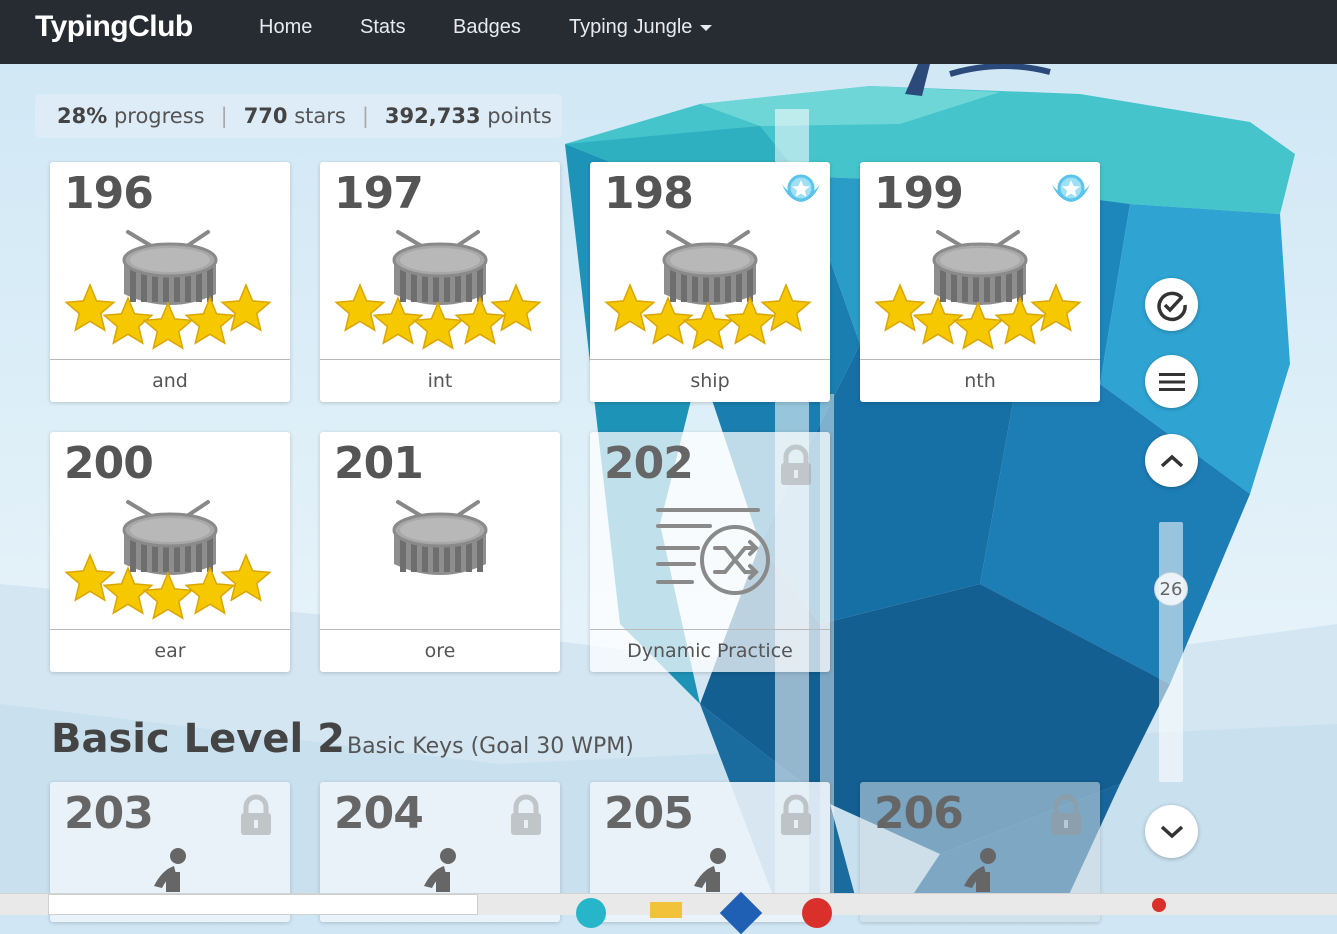 The width and height of the screenshot is (1337, 934). What do you see at coordinates (591, 913) in the screenshot?
I see `browser-app-icon` at bounding box center [591, 913].